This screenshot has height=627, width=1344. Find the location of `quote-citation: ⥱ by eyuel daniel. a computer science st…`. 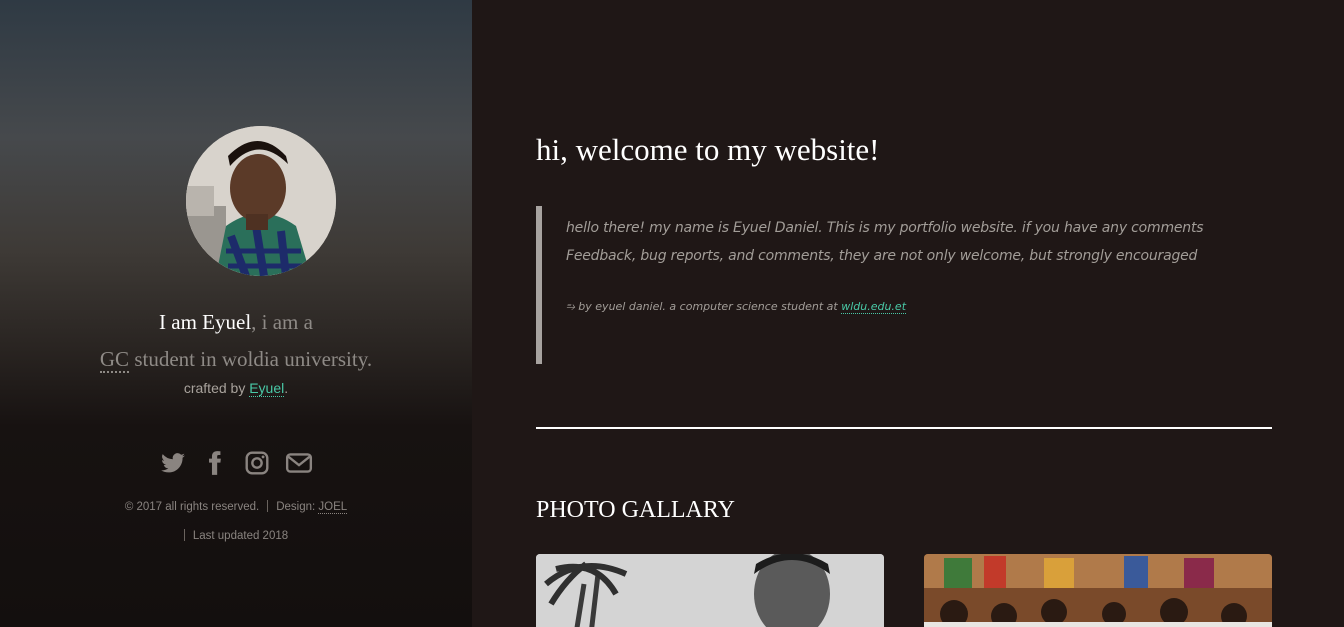

quote-citation: ⥱ by eyuel daniel. a computer science st… is located at coordinates (919, 307).